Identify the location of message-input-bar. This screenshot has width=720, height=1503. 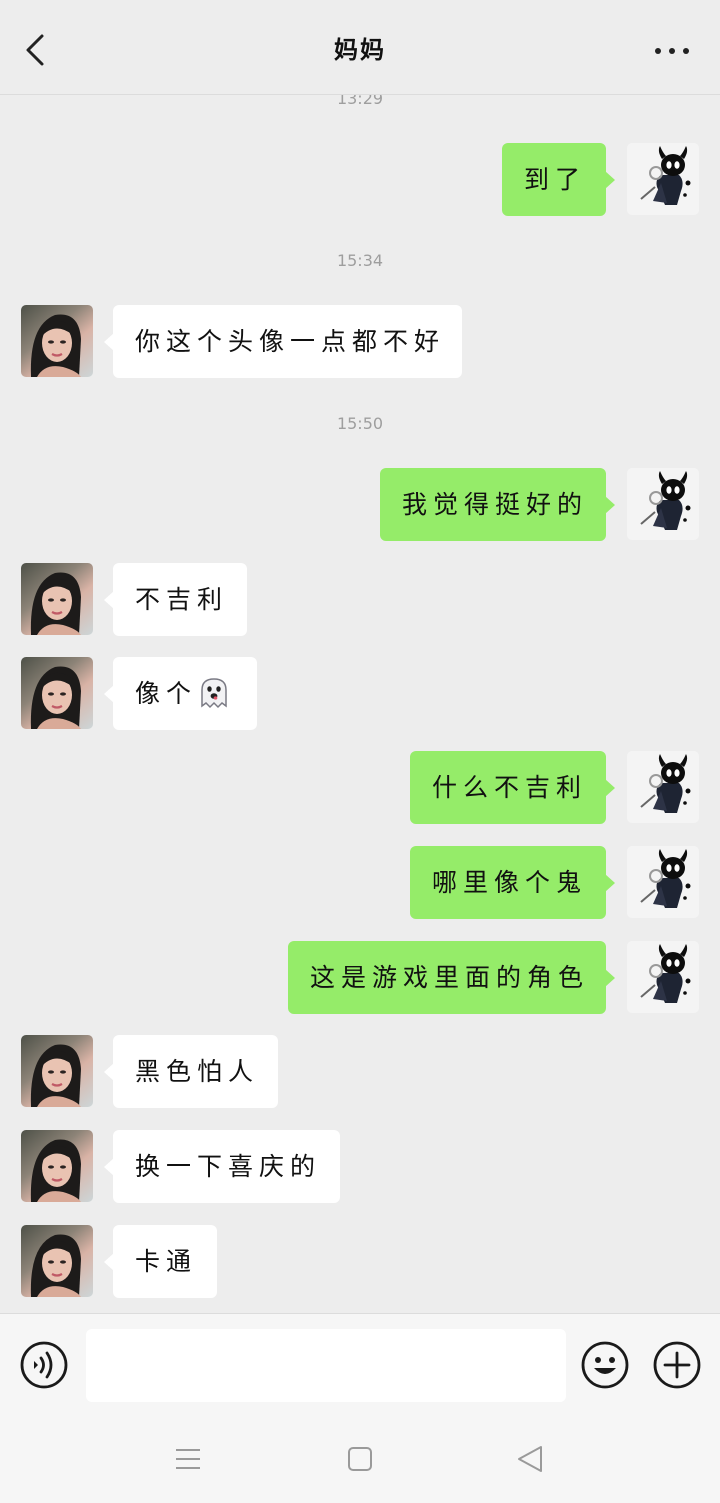
(360, 1364).